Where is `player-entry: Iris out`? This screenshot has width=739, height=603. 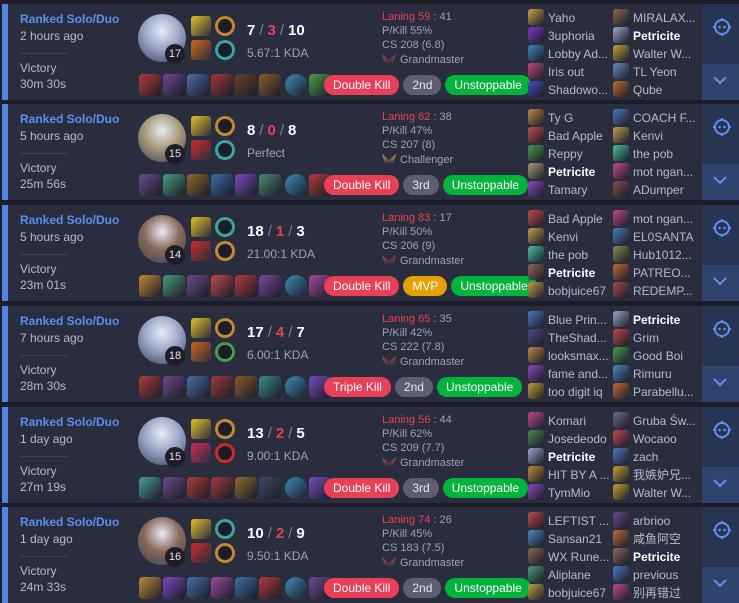
player-entry: Iris out is located at coordinates (571, 72).